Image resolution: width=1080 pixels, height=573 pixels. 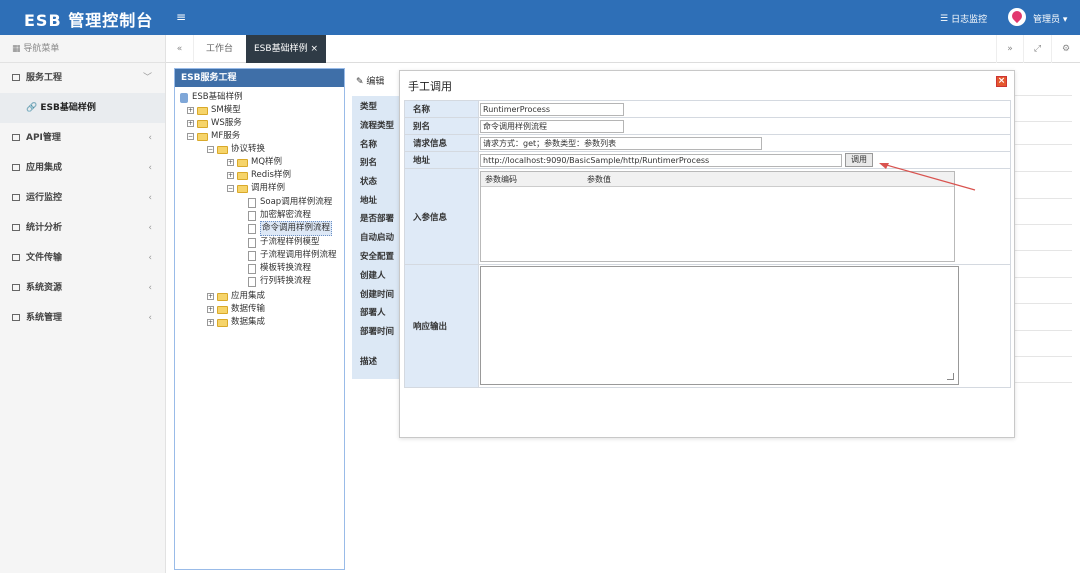 What do you see at coordinates (82, 318) in the screenshot?
I see `sidebar-item-system-admin: 系统管理 ‹` at bounding box center [82, 318].